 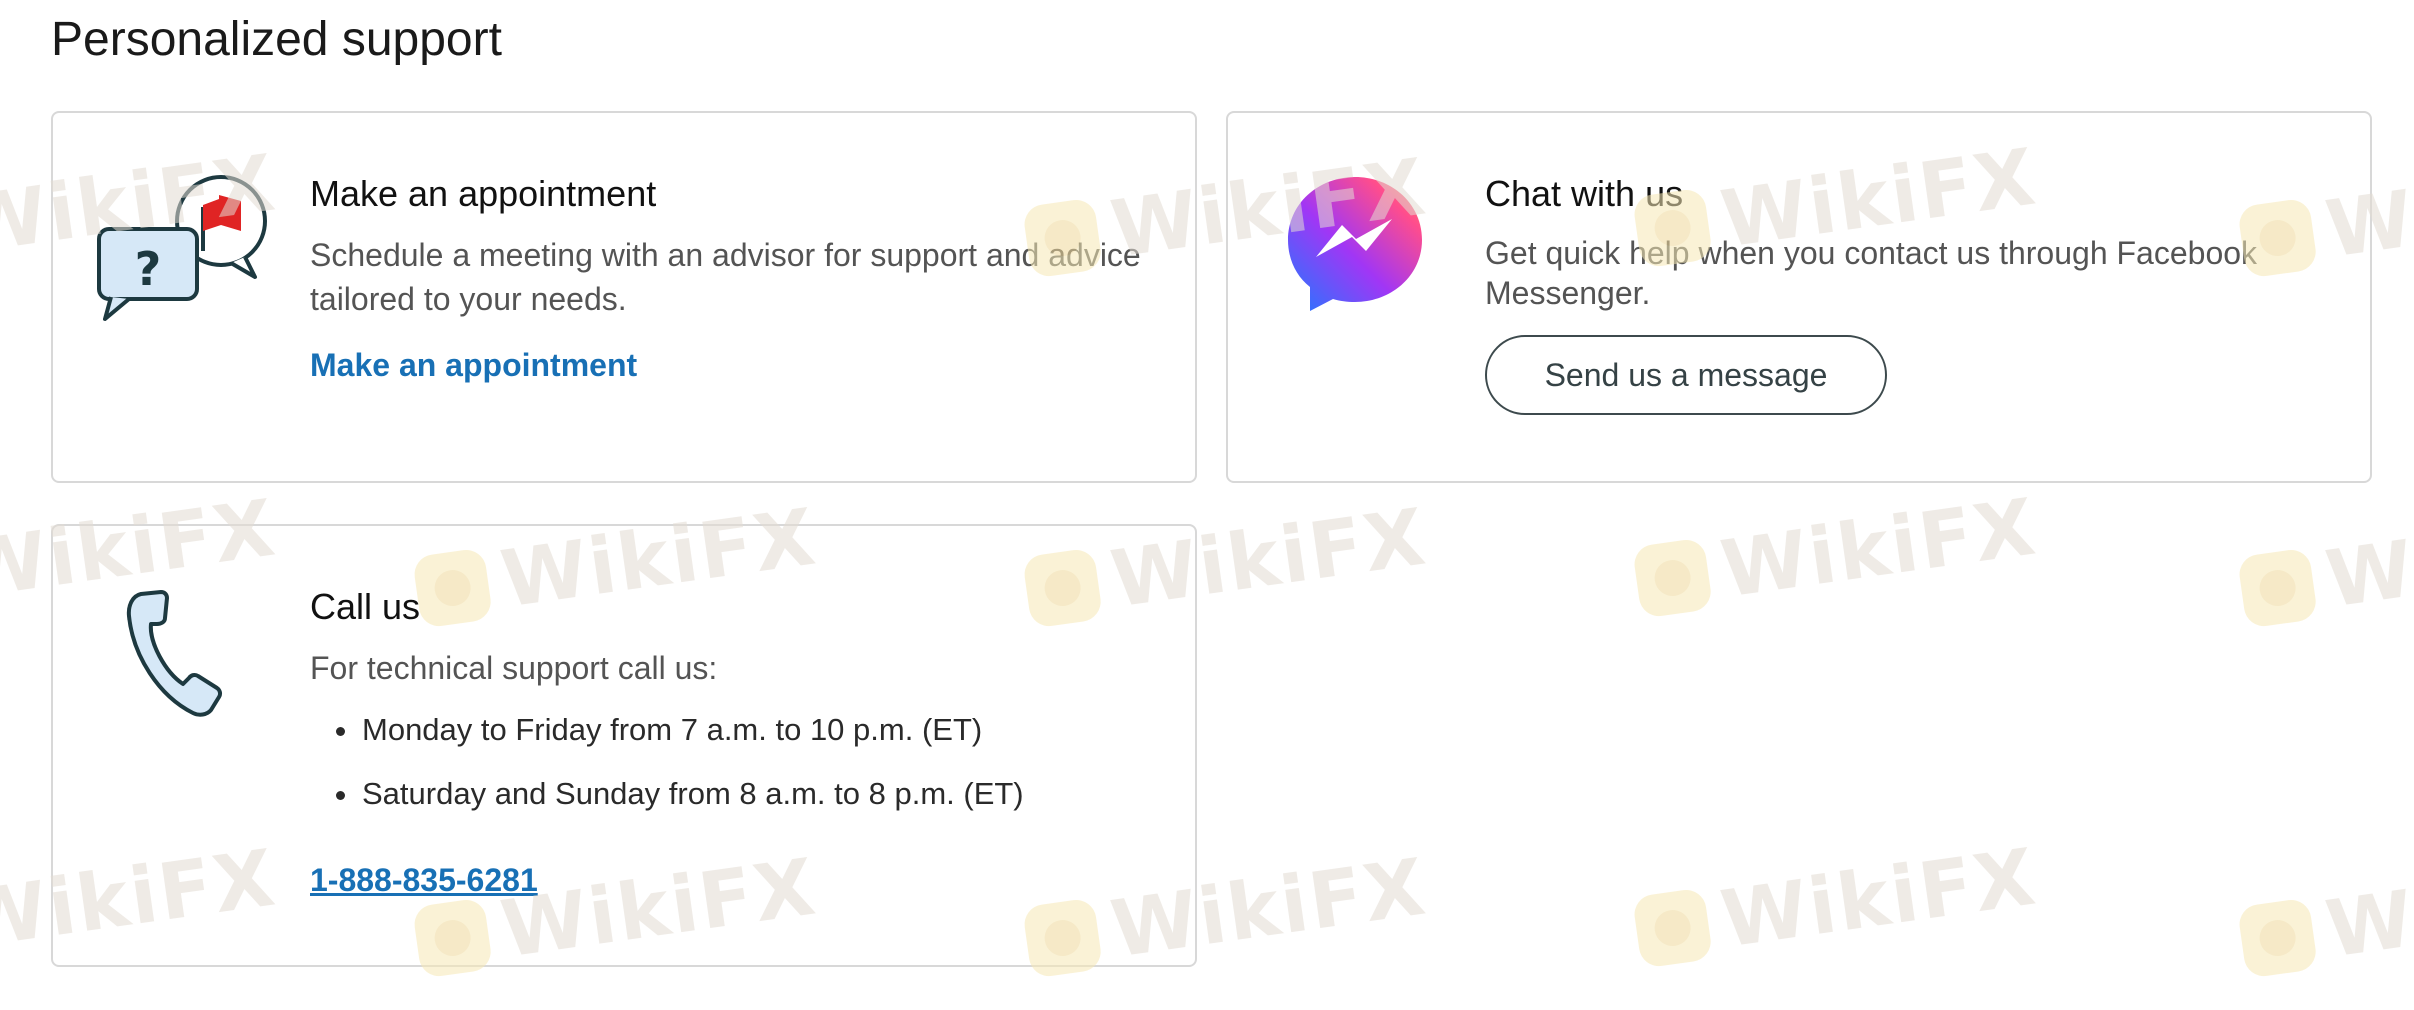 I want to click on phone-number-link: 1-888-835-6281, so click(x=424, y=880).